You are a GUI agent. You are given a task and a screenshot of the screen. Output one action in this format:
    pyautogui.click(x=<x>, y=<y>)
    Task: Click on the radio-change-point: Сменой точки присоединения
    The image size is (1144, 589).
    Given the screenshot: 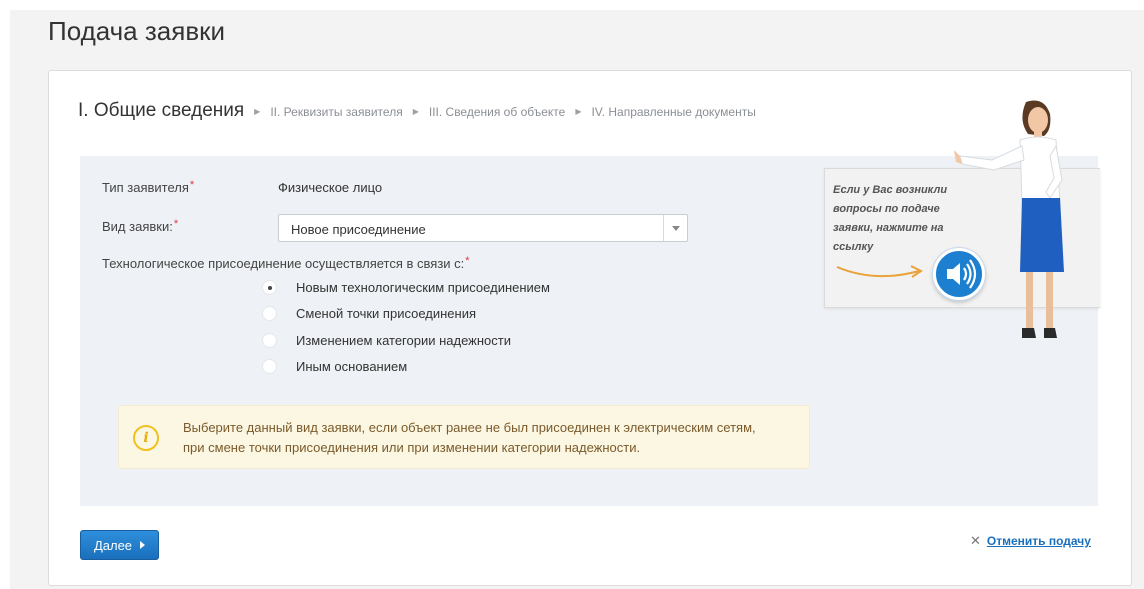 What is the action you would take?
    pyautogui.click(x=369, y=313)
    